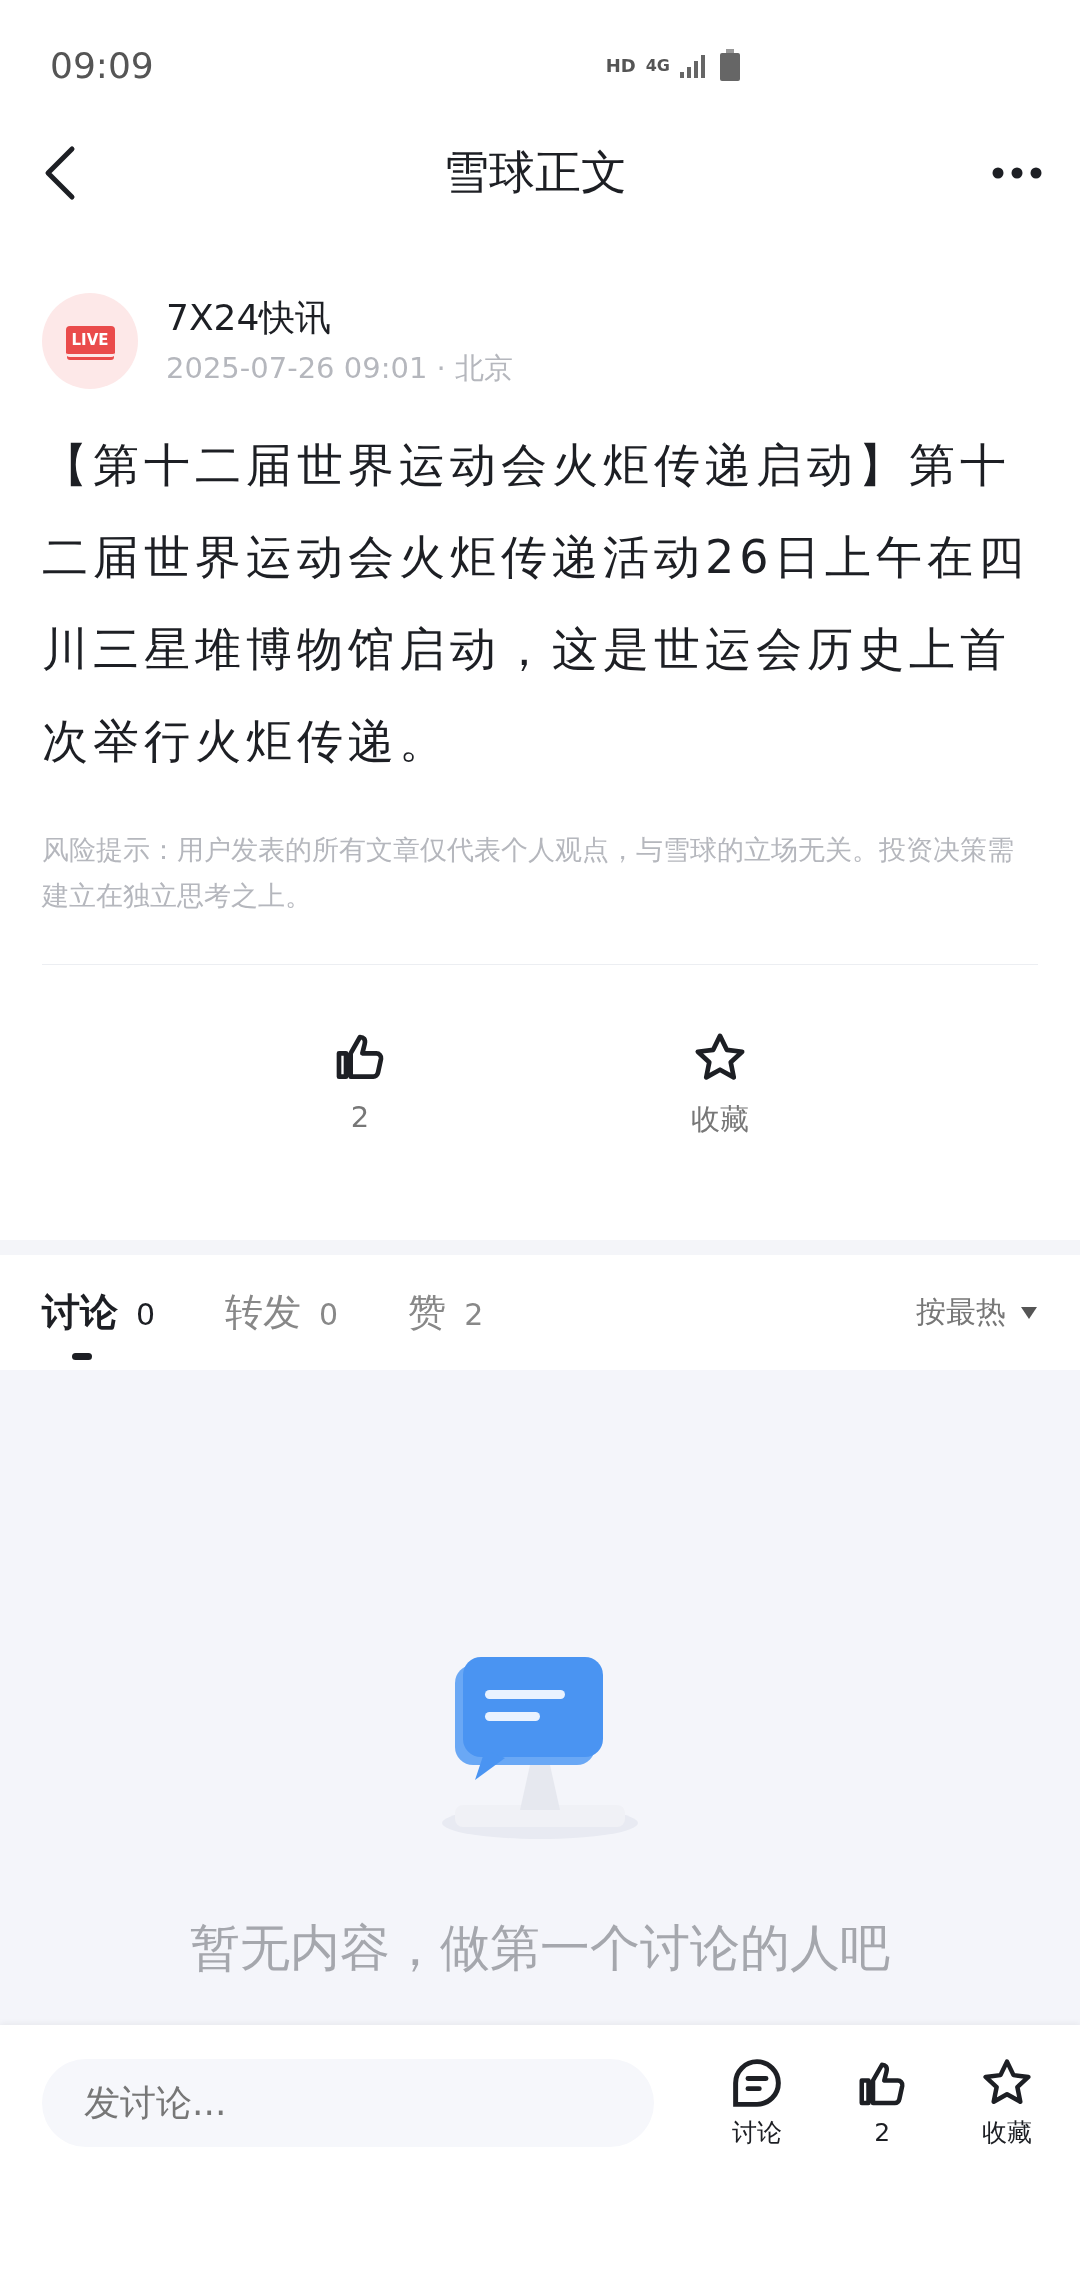  What do you see at coordinates (540, 1948) in the screenshot?
I see `empty-message: 暂无内容，做第一个讨论的人吧` at bounding box center [540, 1948].